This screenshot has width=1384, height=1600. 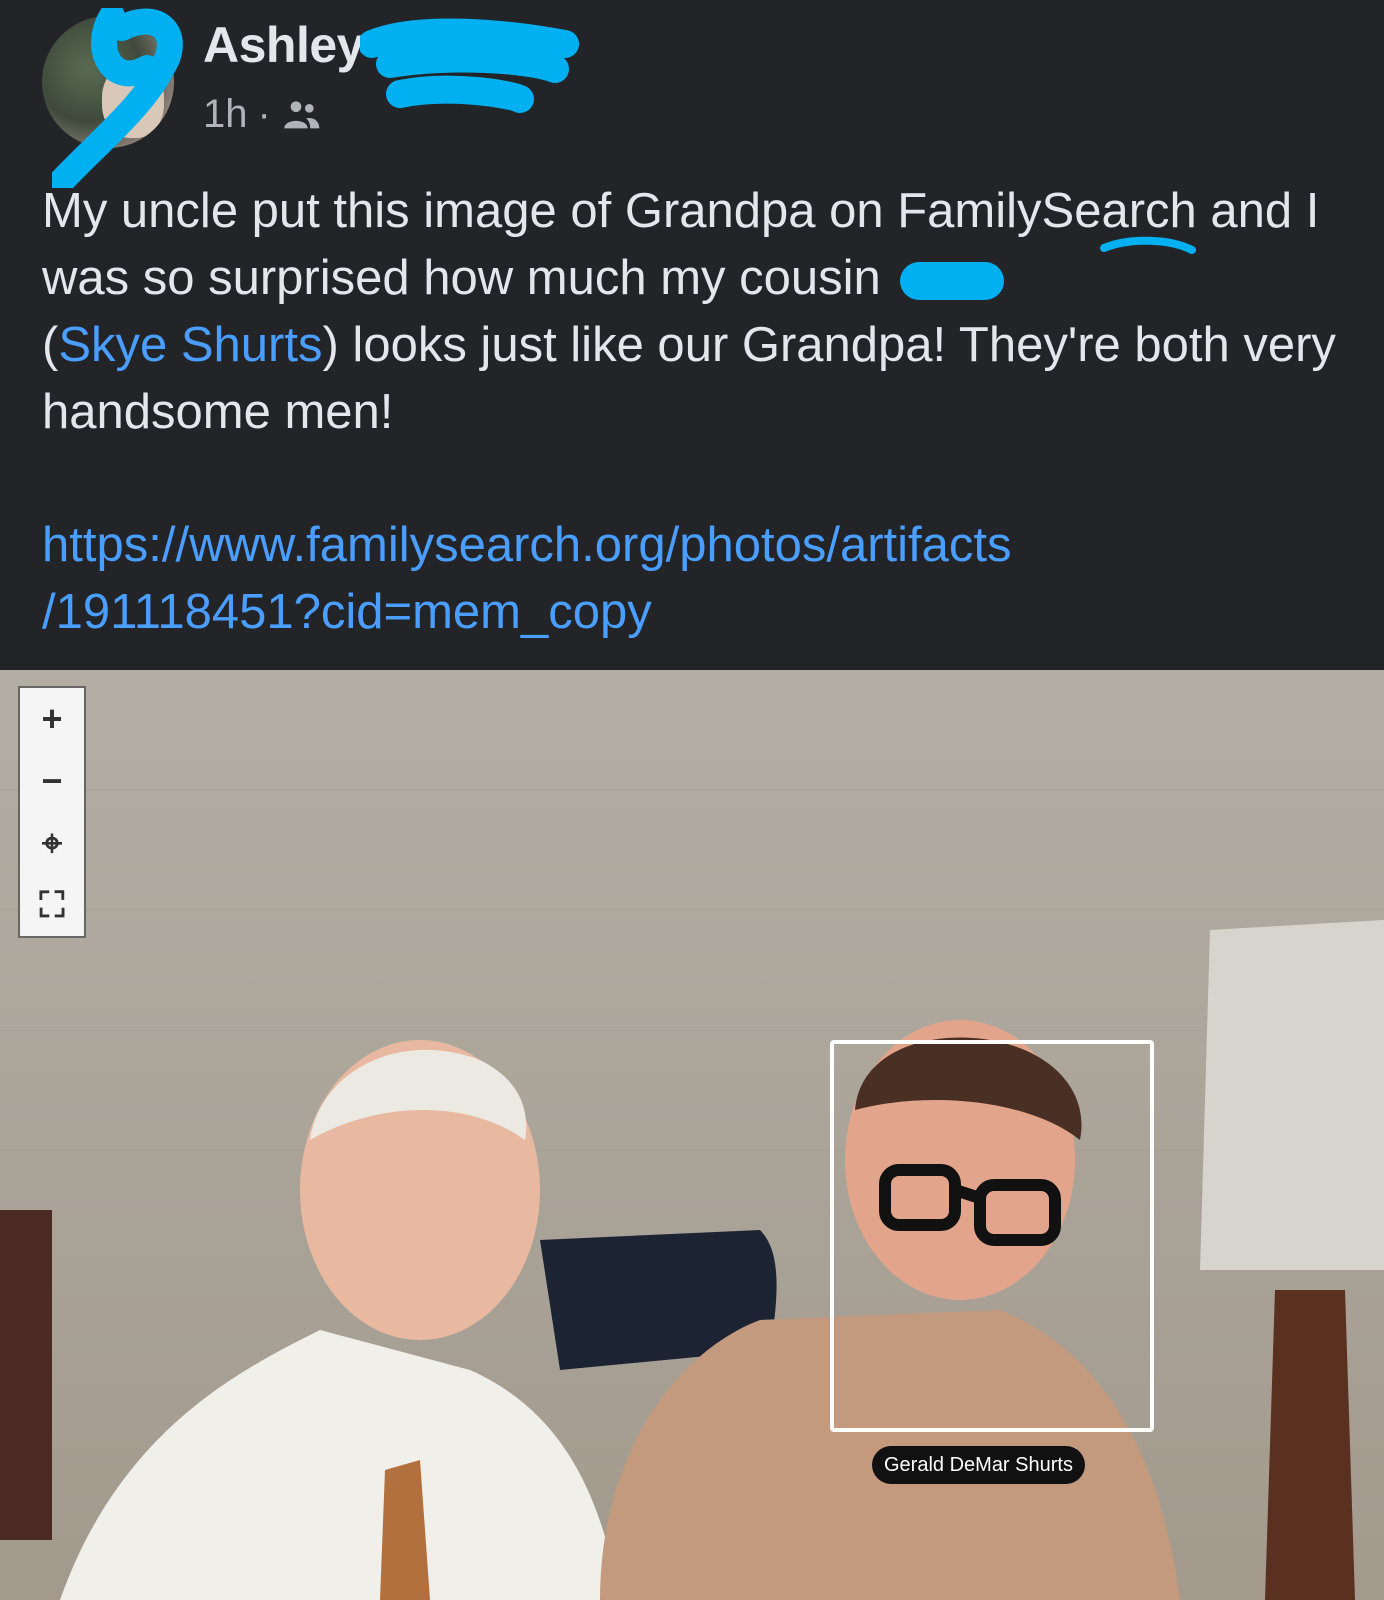 I want to click on zoom-in-button: +, so click(x=52, y=719).